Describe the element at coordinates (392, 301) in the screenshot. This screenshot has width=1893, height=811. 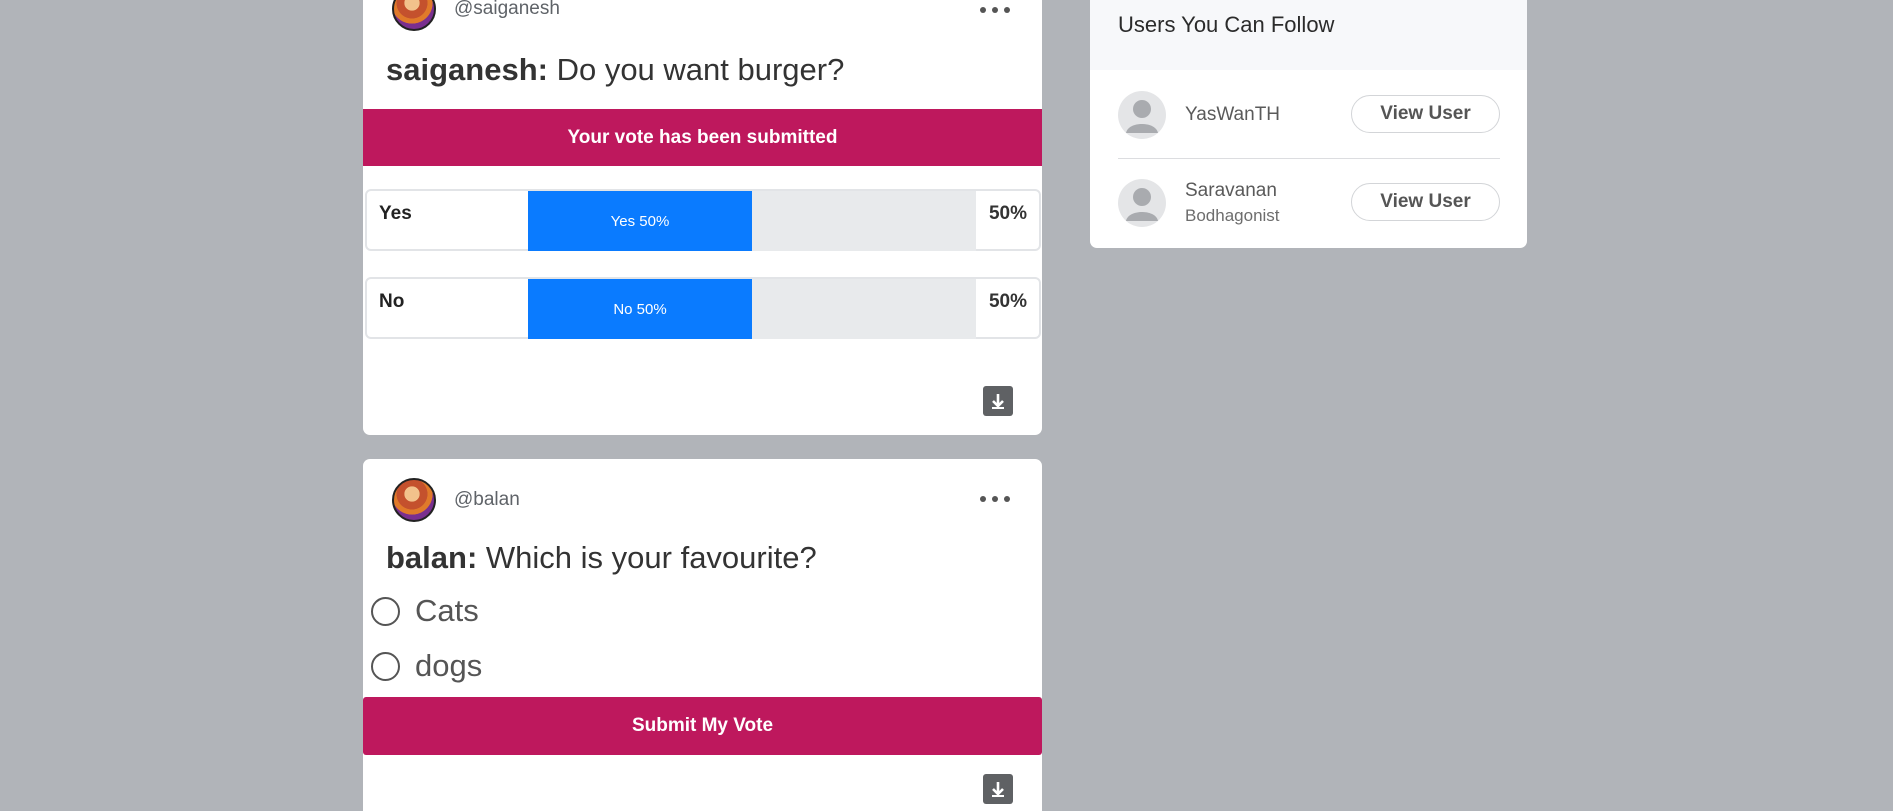
I see `result-option-label: No` at that location.